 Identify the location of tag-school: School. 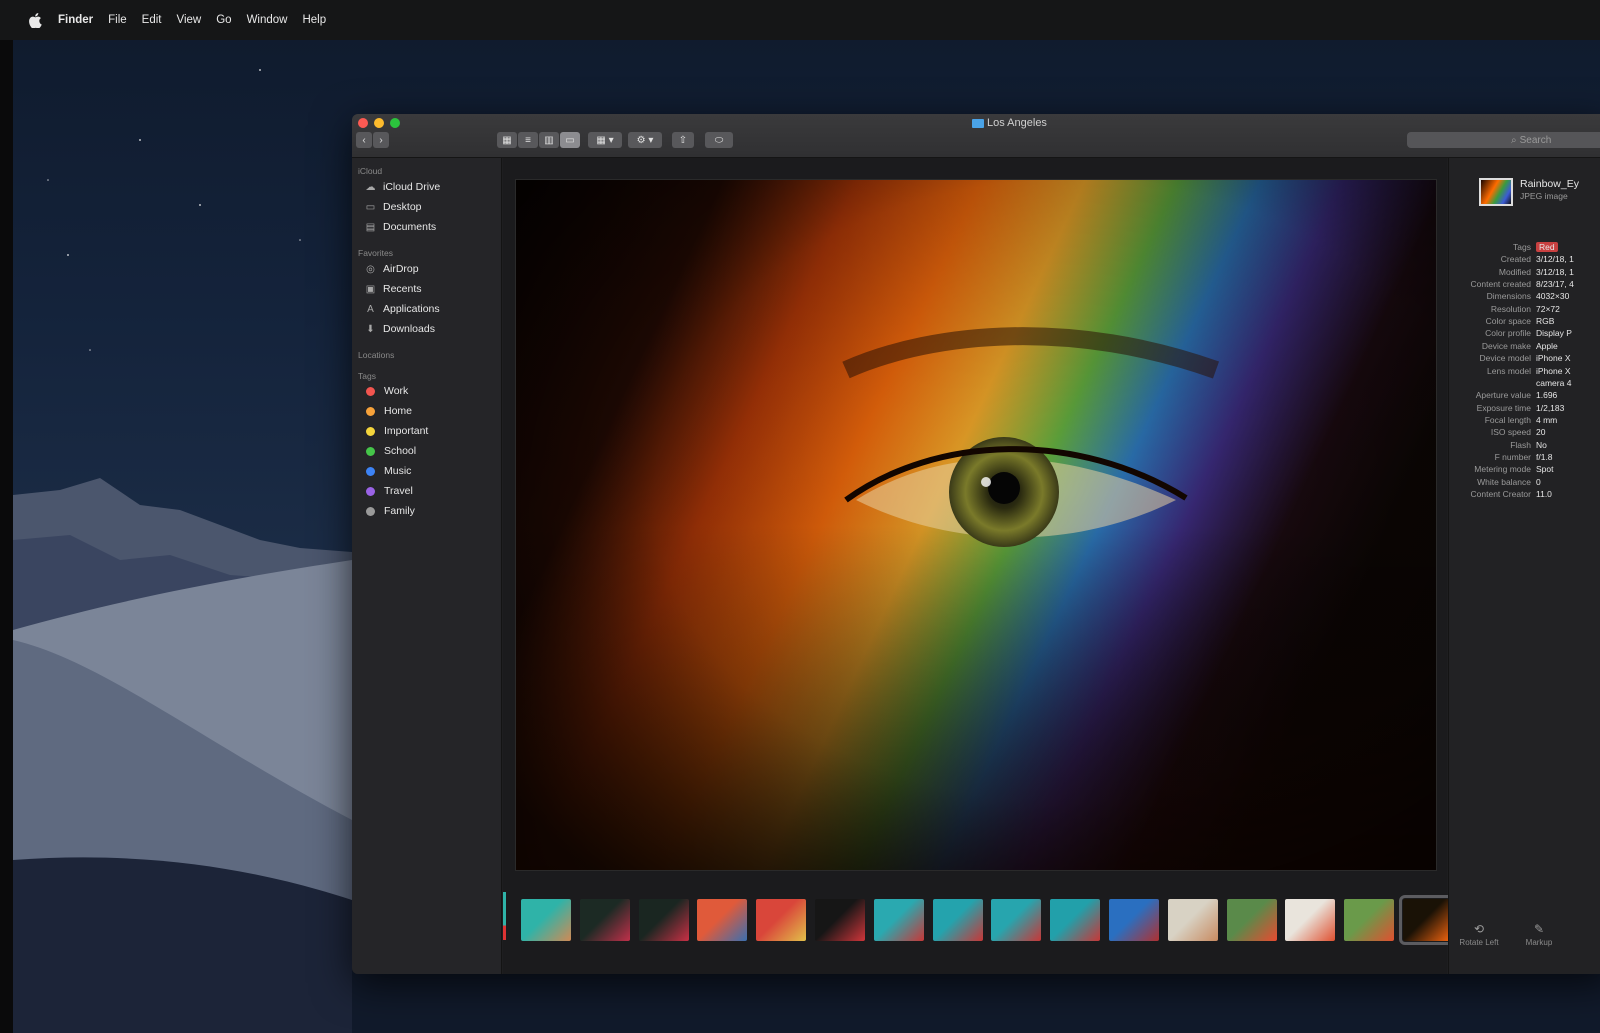
(390, 451).